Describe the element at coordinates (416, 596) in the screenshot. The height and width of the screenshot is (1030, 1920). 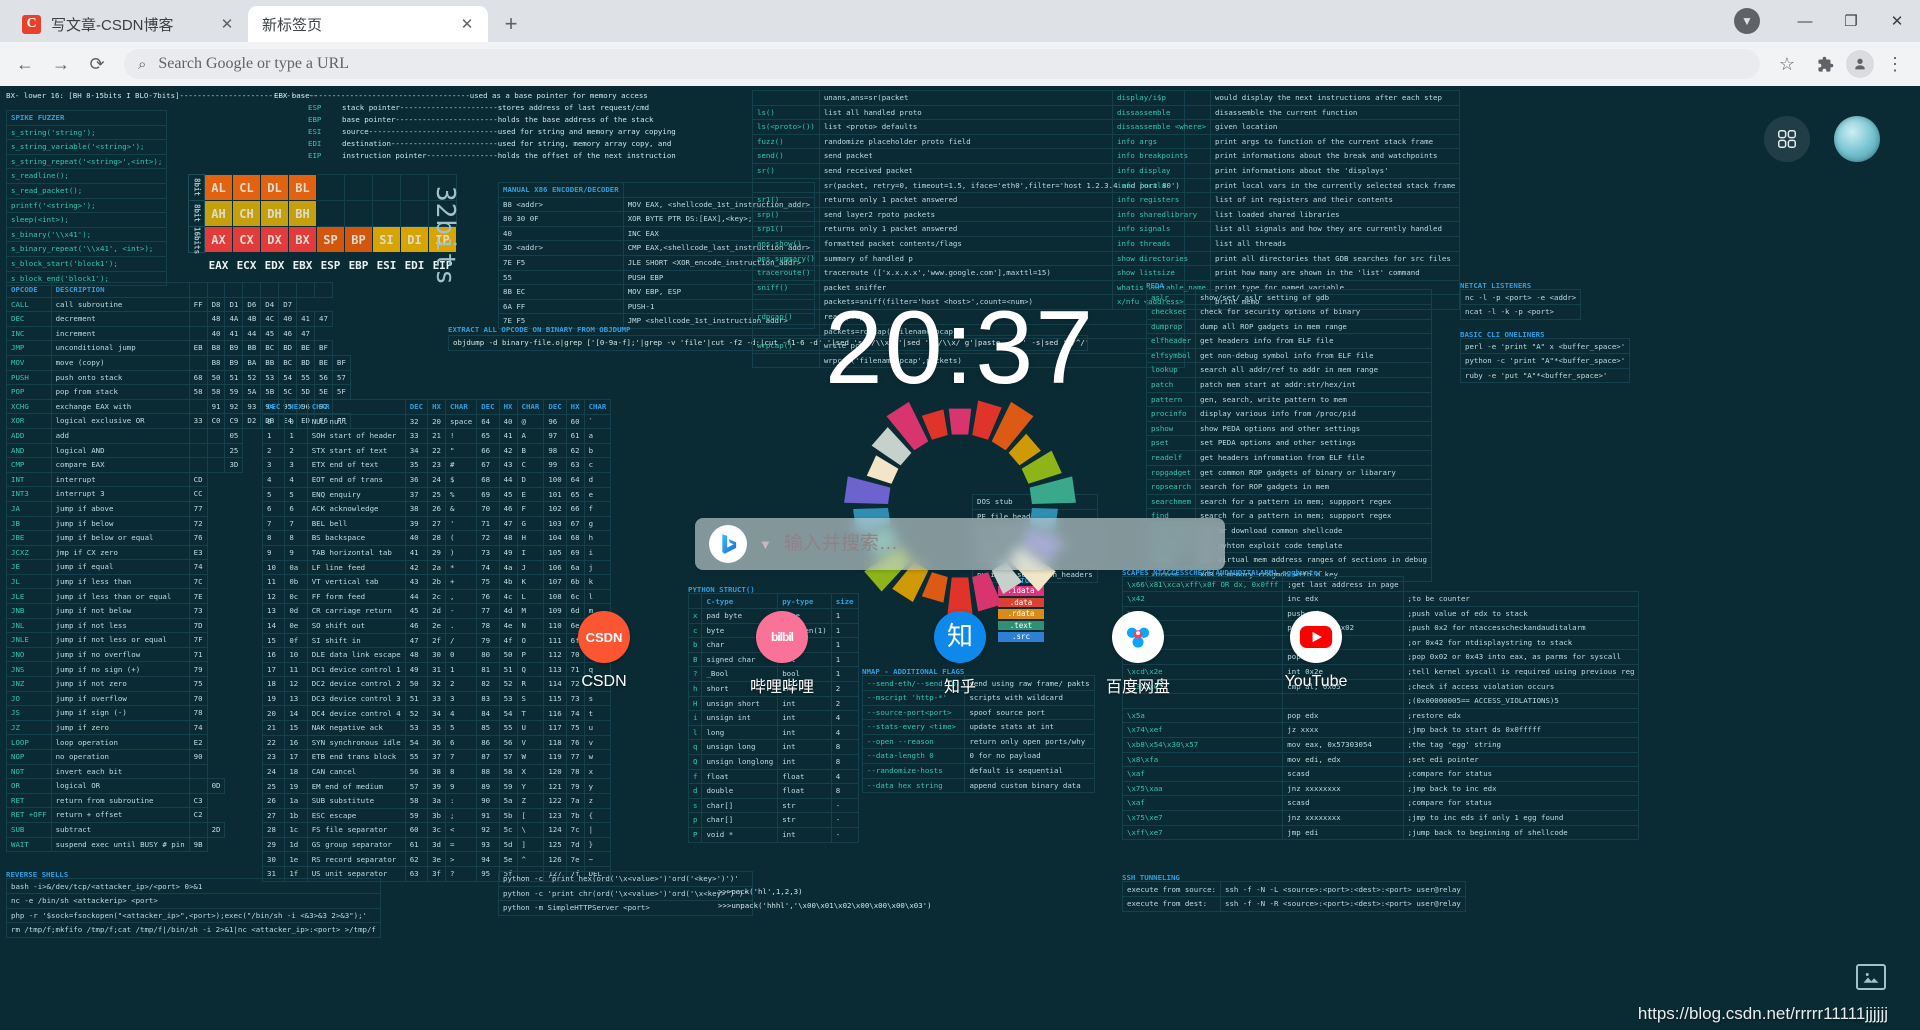
I see `table-cell: 44` at that location.